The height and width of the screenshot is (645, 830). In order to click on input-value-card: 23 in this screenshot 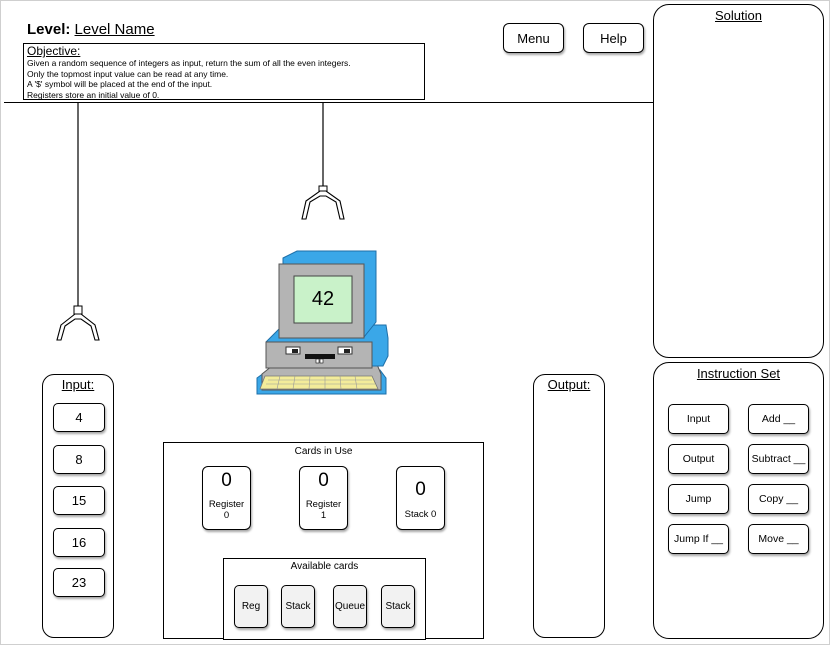, I will do `click(79, 582)`.